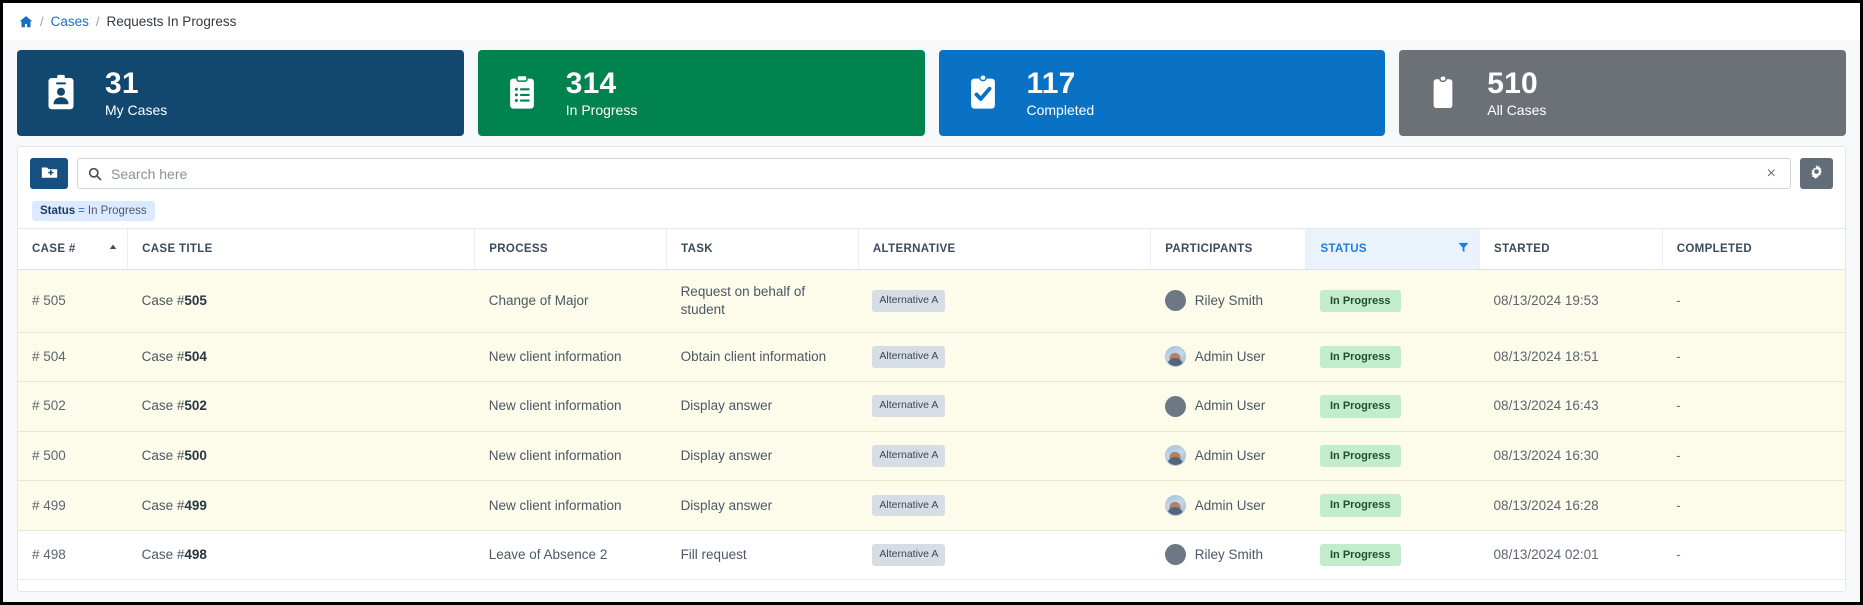 Image resolution: width=1863 pixels, height=605 pixels. I want to click on case-title-number: 504, so click(195, 356).